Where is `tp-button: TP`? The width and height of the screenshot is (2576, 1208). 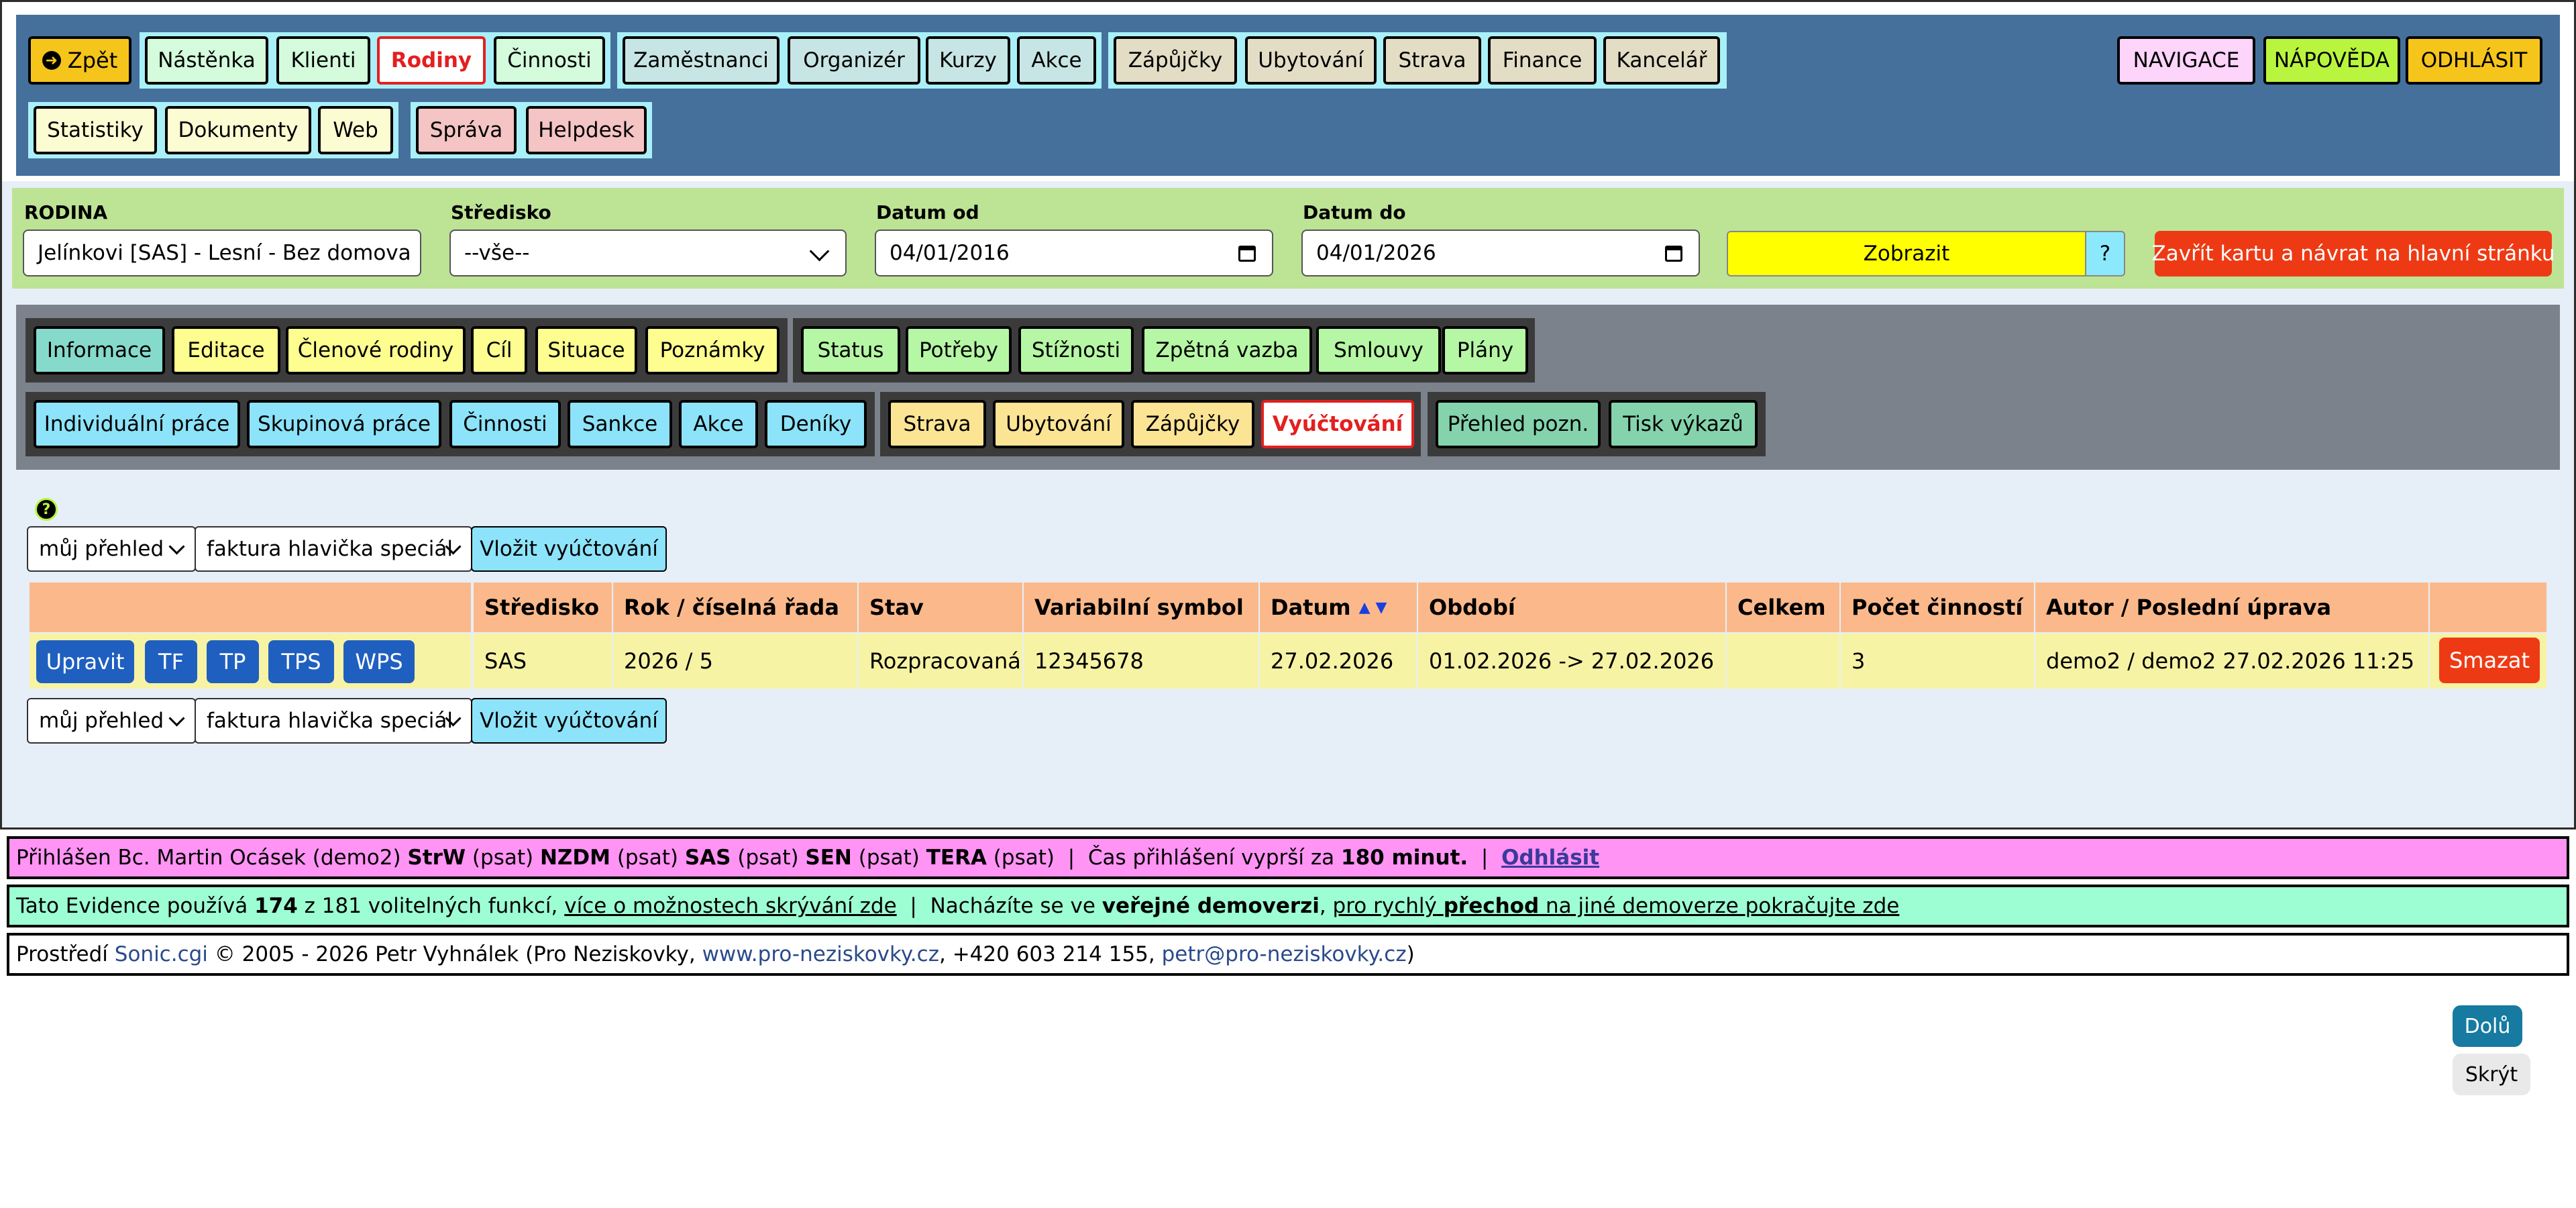 tp-button: TP is located at coordinates (233, 661).